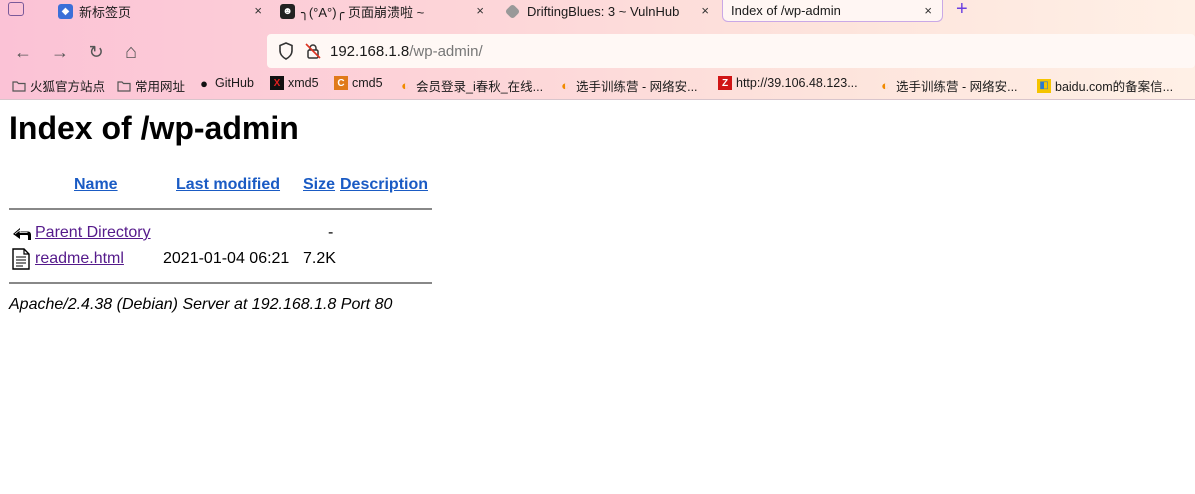 The height and width of the screenshot is (494, 1195). Describe the element at coordinates (96, 52) in the screenshot. I see `reload-button: ↻` at that location.